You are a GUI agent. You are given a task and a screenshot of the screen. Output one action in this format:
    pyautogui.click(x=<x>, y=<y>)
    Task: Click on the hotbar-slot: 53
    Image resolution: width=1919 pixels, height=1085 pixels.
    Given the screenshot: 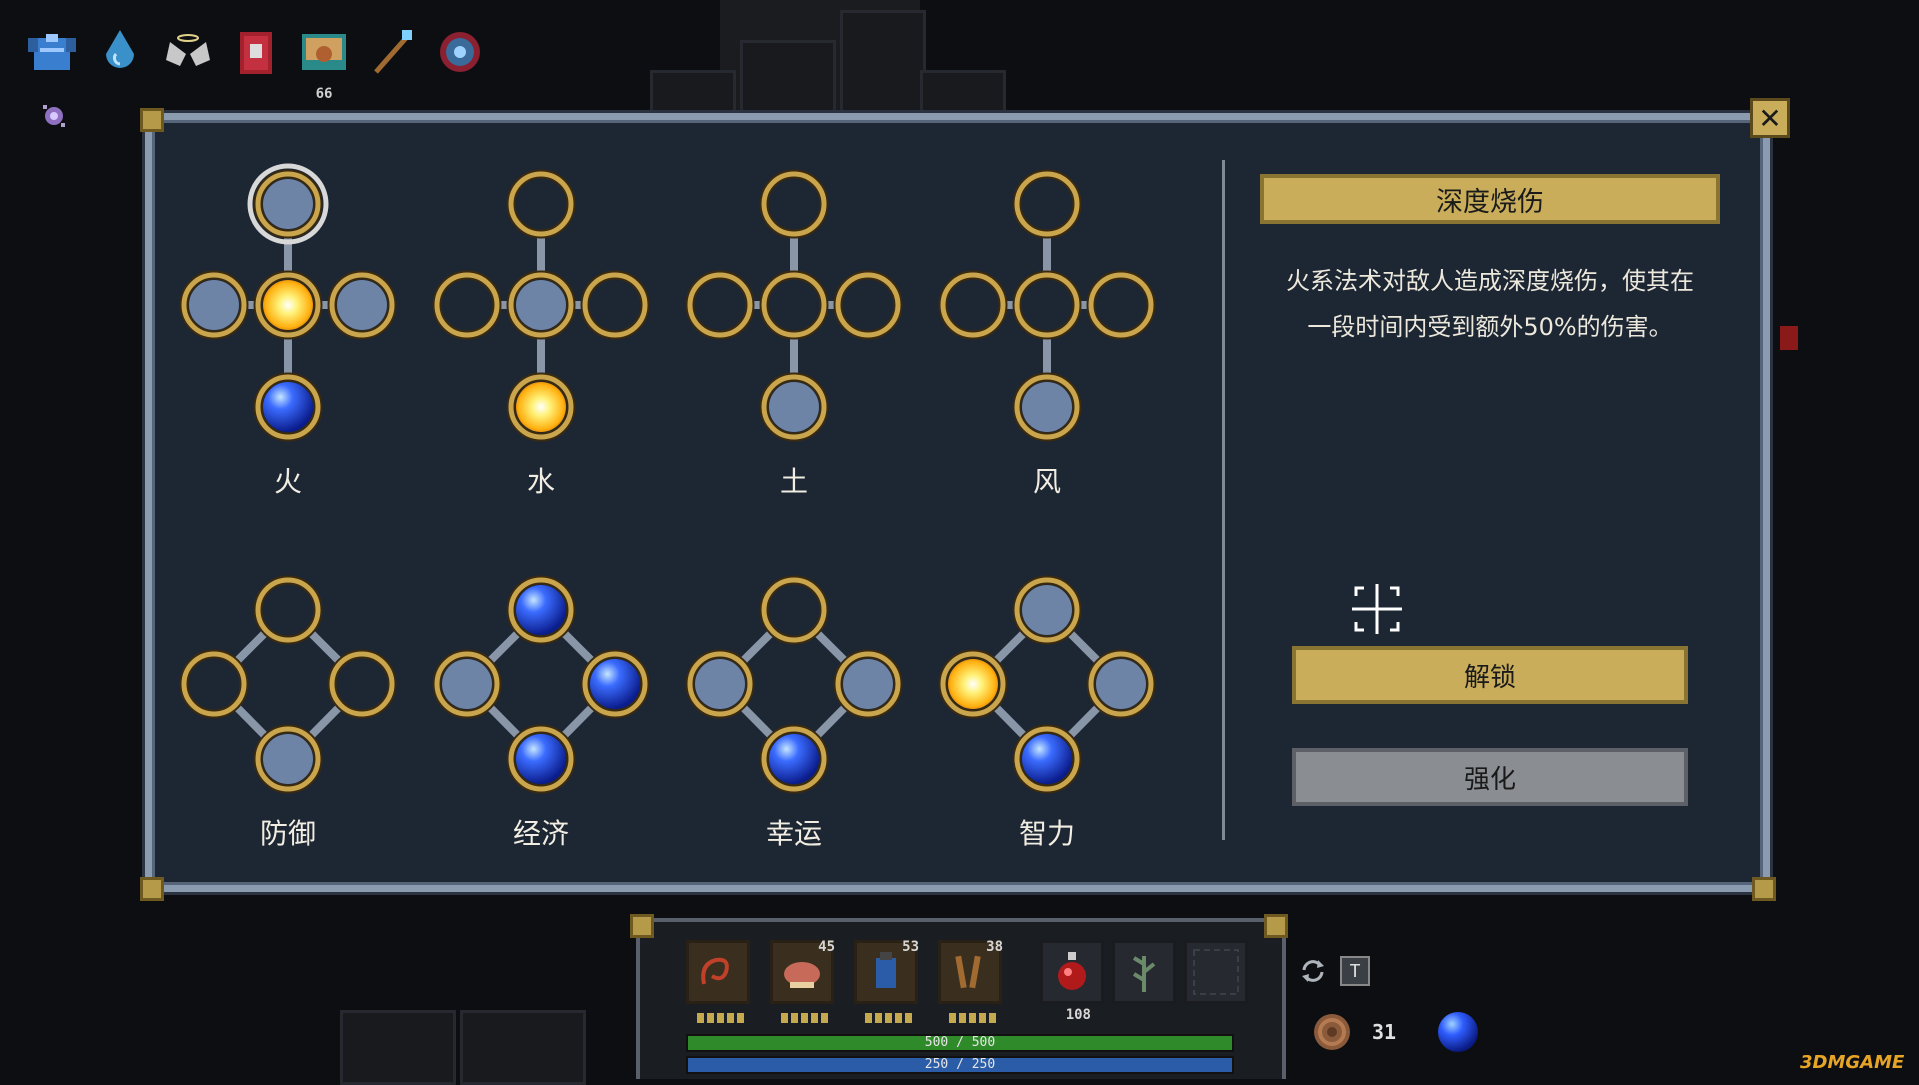 What is the action you would take?
    pyautogui.click(x=886, y=981)
    